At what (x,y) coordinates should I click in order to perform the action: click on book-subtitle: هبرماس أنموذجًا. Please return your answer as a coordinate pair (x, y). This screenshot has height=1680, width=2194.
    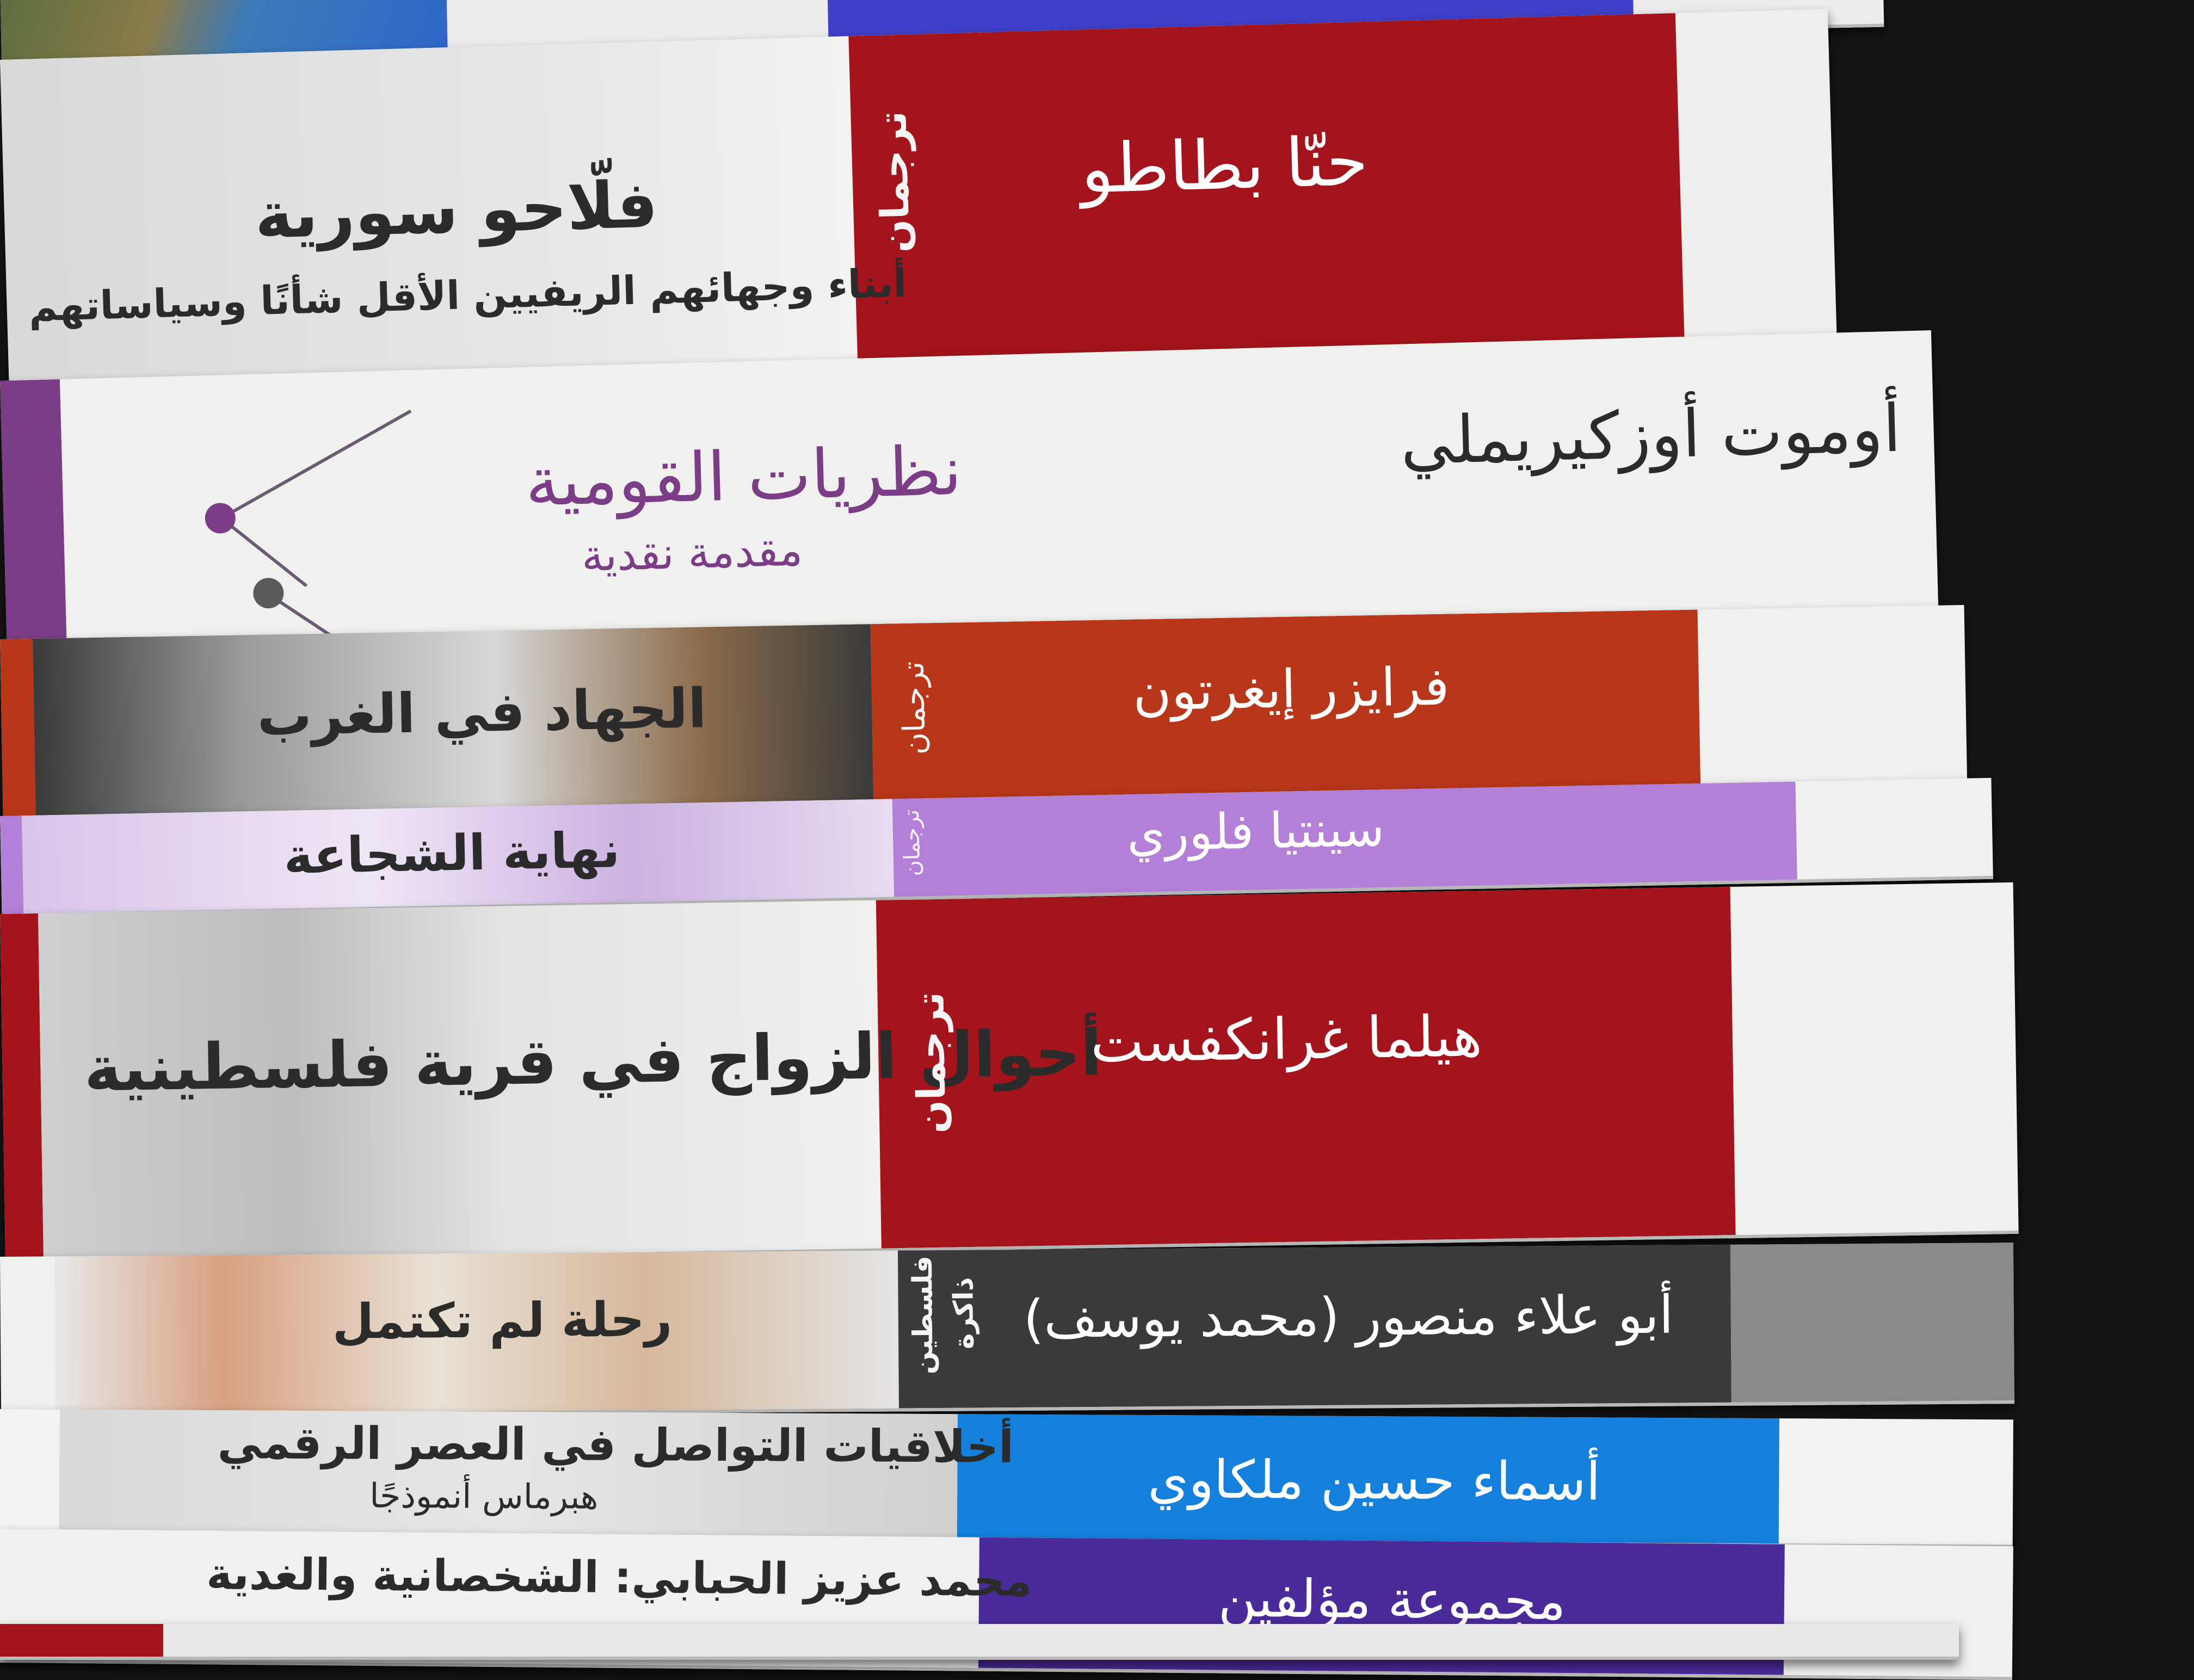
    Looking at the image, I should click on (484, 1496).